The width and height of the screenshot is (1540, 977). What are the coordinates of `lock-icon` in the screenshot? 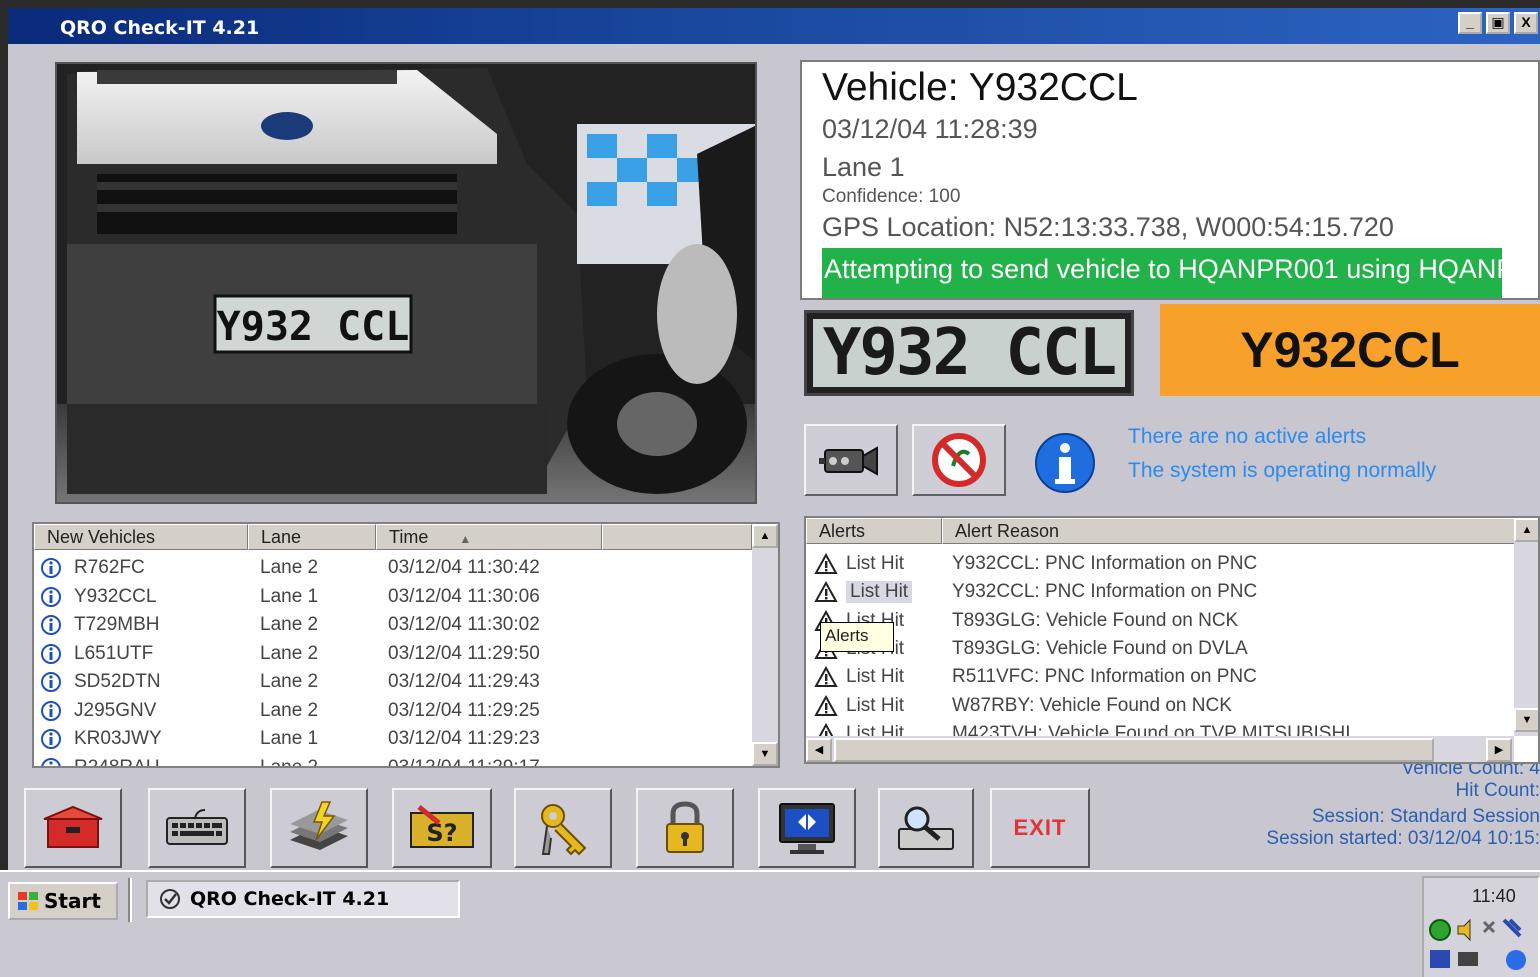 It's located at (685, 827).